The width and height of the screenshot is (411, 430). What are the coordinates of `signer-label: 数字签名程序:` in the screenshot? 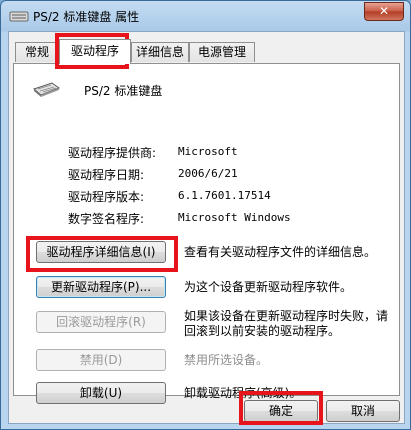 It's located at (106, 219).